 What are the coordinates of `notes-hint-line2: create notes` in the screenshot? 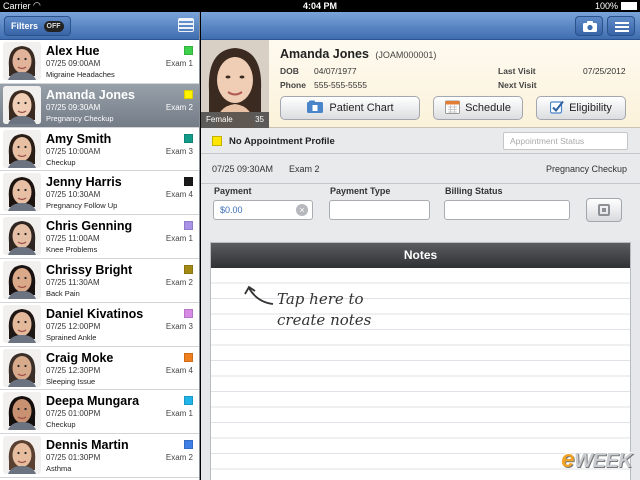 It's located at (324, 320).